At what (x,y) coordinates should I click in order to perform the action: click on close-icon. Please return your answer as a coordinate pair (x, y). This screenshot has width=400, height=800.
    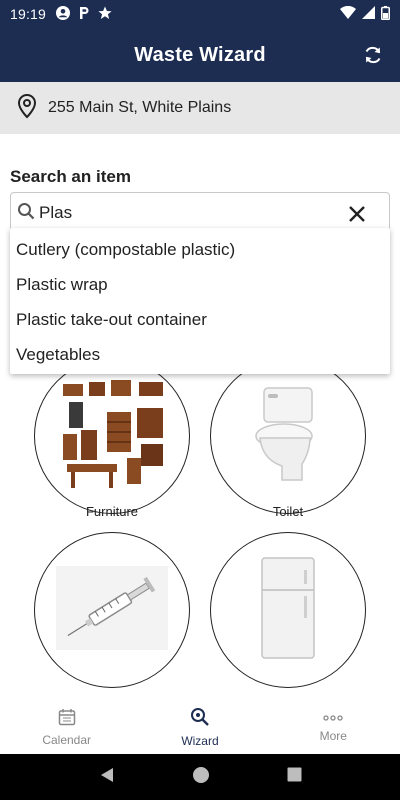
    Looking at the image, I should click on (357, 214).